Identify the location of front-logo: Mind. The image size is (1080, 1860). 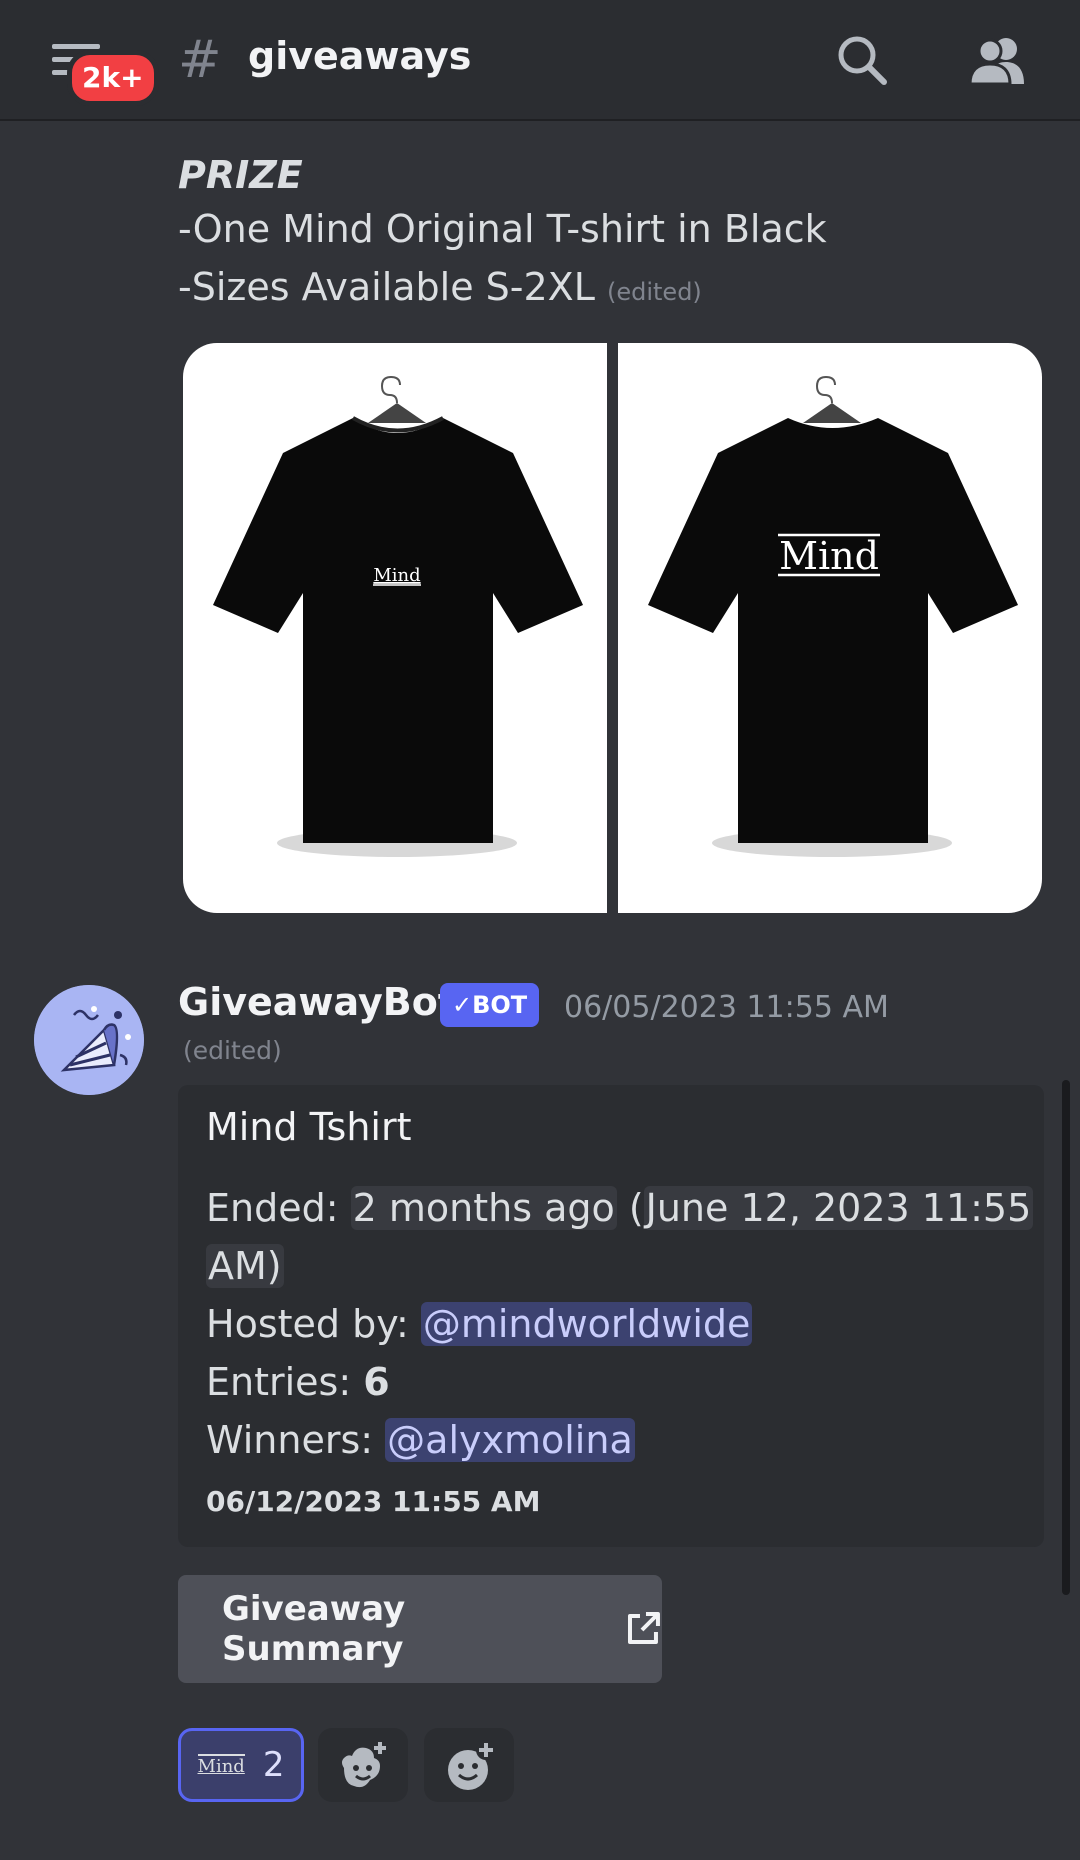
(396, 575).